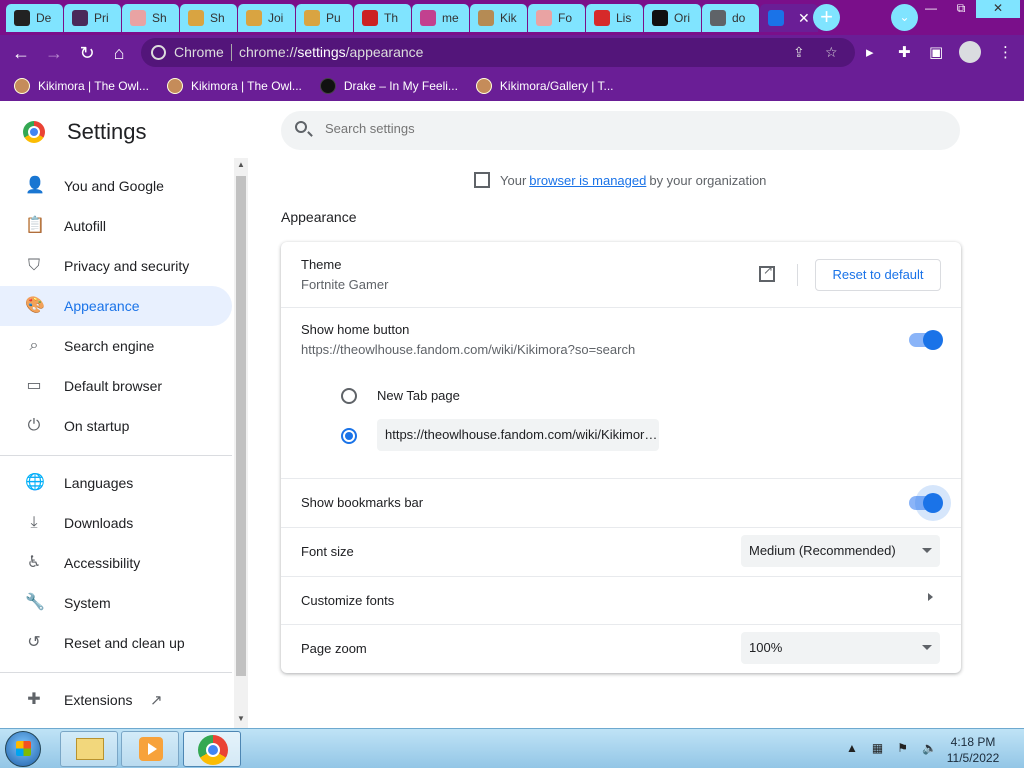 This screenshot has width=1024, height=768. What do you see at coordinates (116, 186) in the screenshot?
I see `sidebar-item-you-and-google: 👤 You and Google` at bounding box center [116, 186].